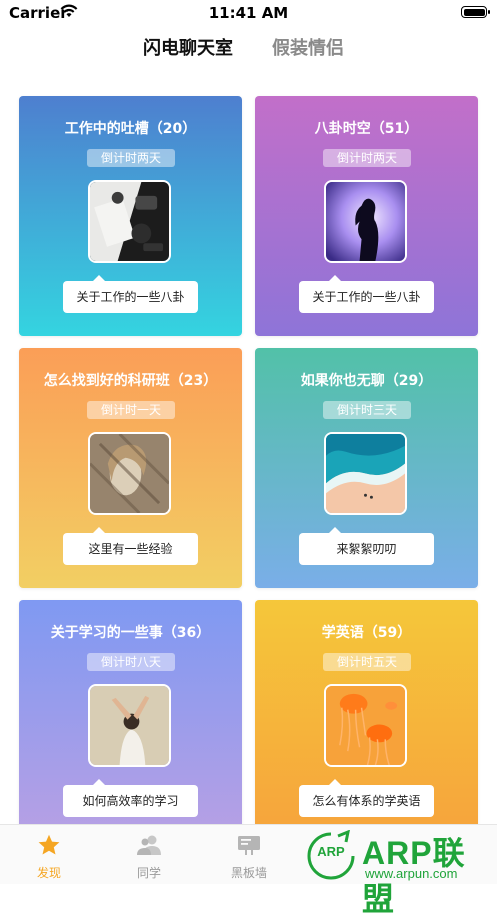 The width and height of the screenshot is (497, 920). What do you see at coordinates (130, 129) in the screenshot?
I see `card-title: 工作中的吐槽（20）` at bounding box center [130, 129].